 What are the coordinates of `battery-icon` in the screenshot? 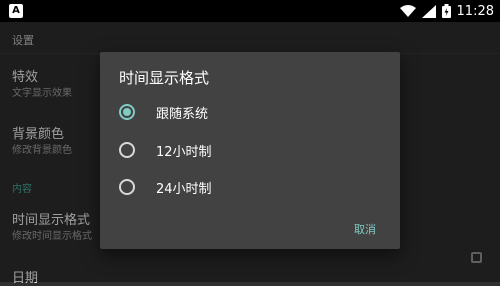 It's located at (446, 11).